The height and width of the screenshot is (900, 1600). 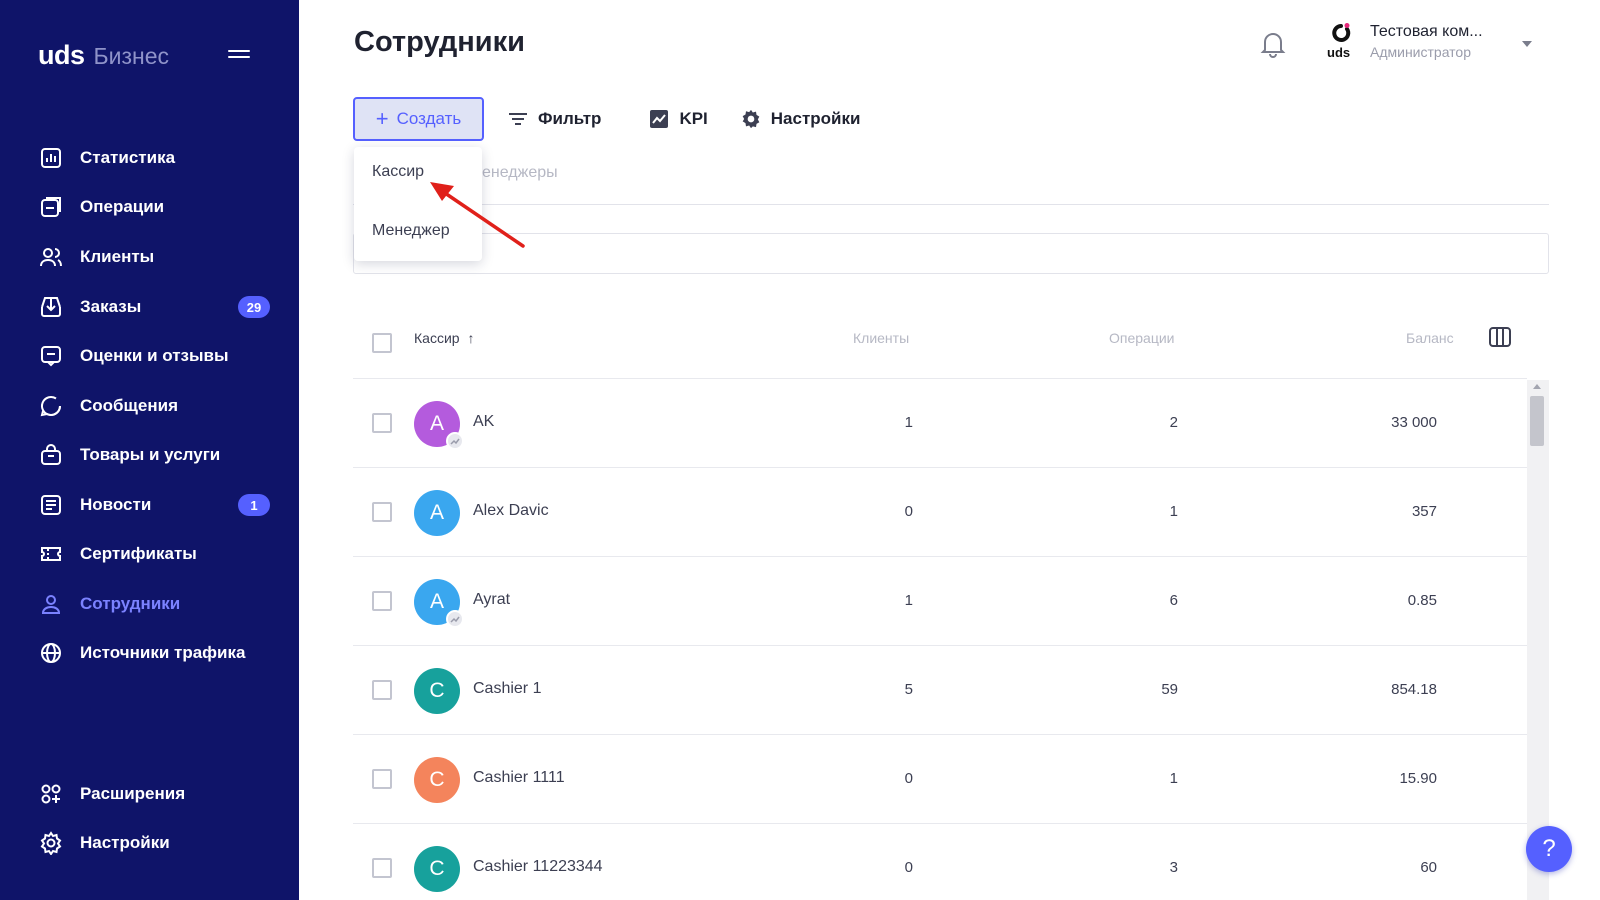 What do you see at coordinates (130, 603) in the screenshot?
I see `sidebar-item-label: Сотрудники` at bounding box center [130, 603].